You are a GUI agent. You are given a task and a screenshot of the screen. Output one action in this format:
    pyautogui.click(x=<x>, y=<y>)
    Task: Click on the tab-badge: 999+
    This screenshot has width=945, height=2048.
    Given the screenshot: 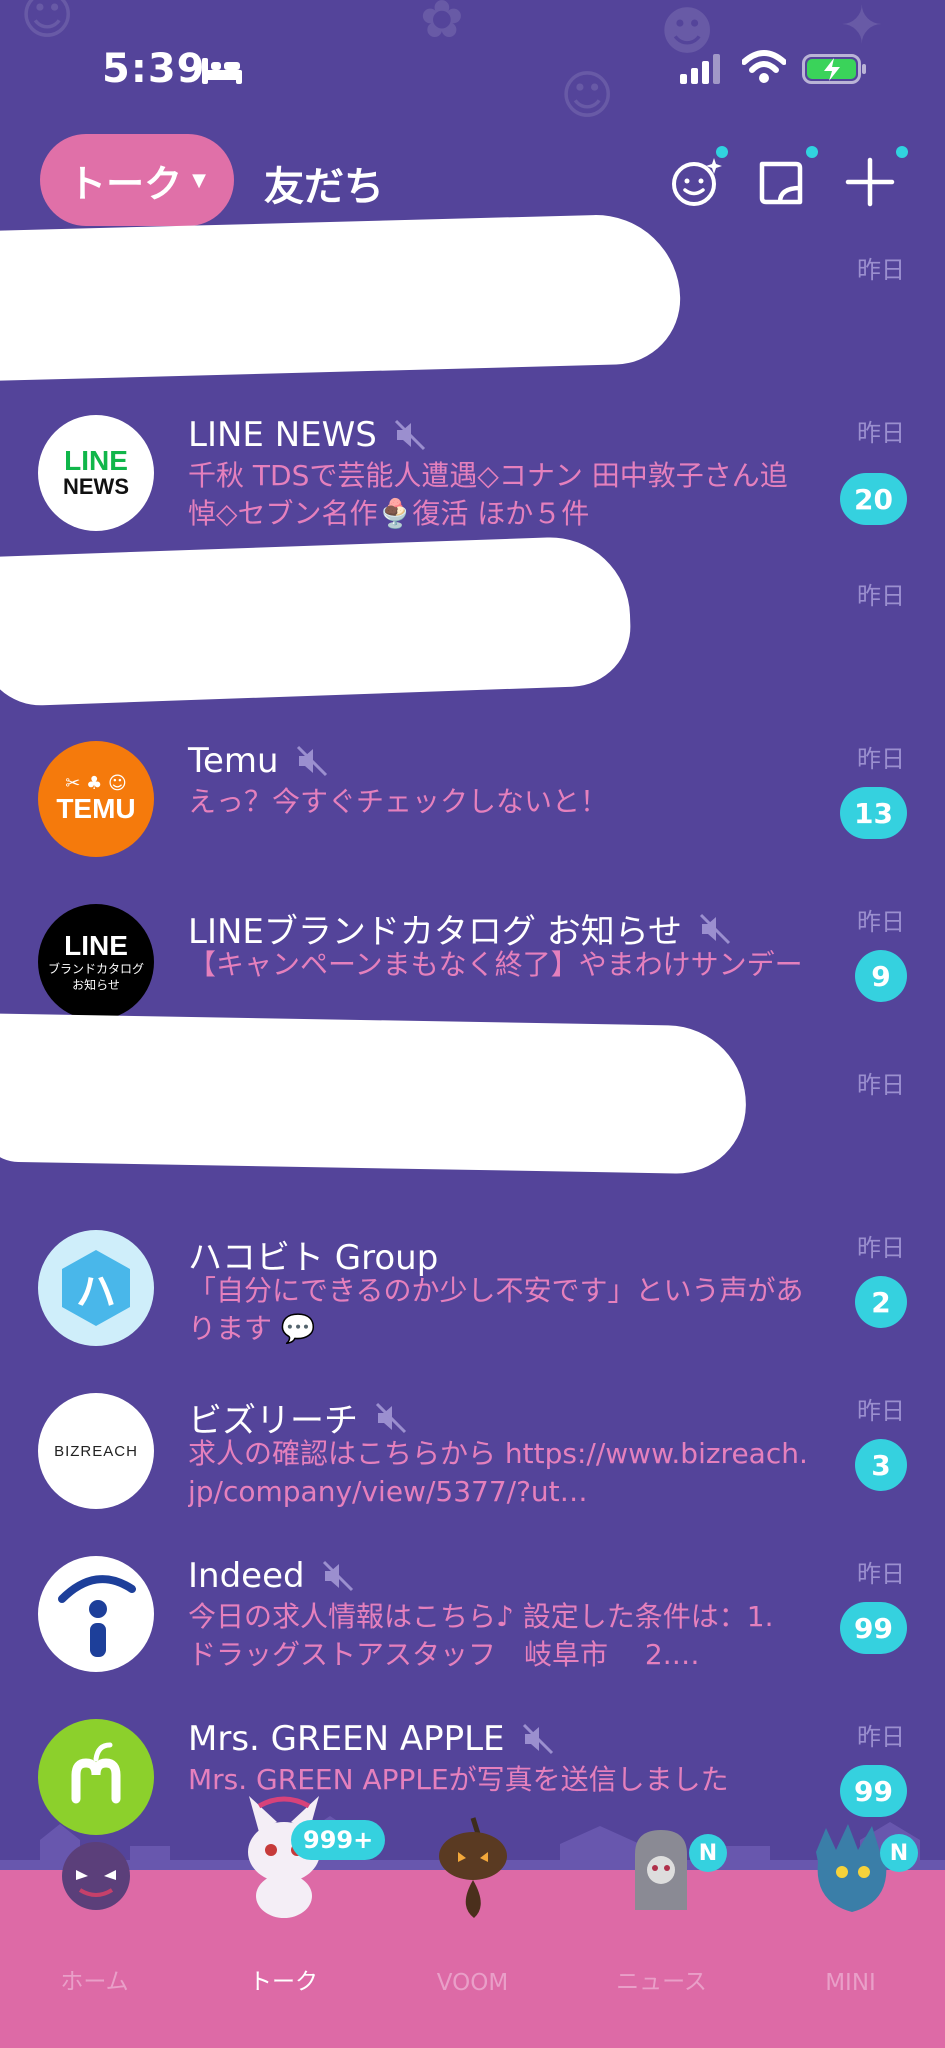 What is the action you would take?
    pyautogui.click(x=338, y=1840)
    